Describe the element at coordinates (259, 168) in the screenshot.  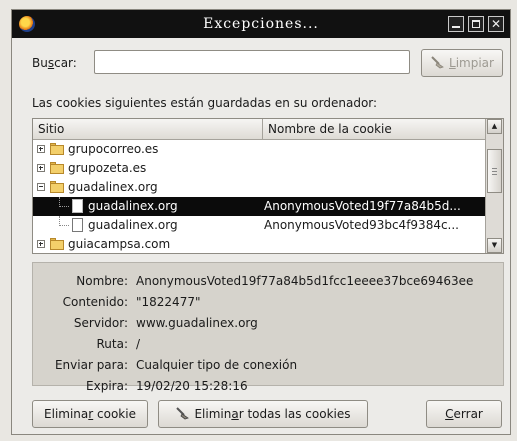
I see `tree-row: grupozeta.es` at that location.